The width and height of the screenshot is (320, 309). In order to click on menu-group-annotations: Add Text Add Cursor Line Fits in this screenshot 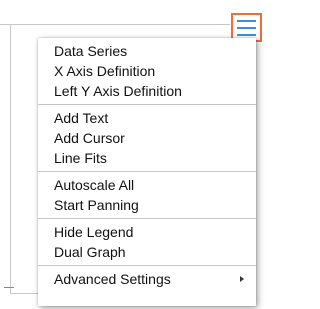, I will do `click(147, 138)`.